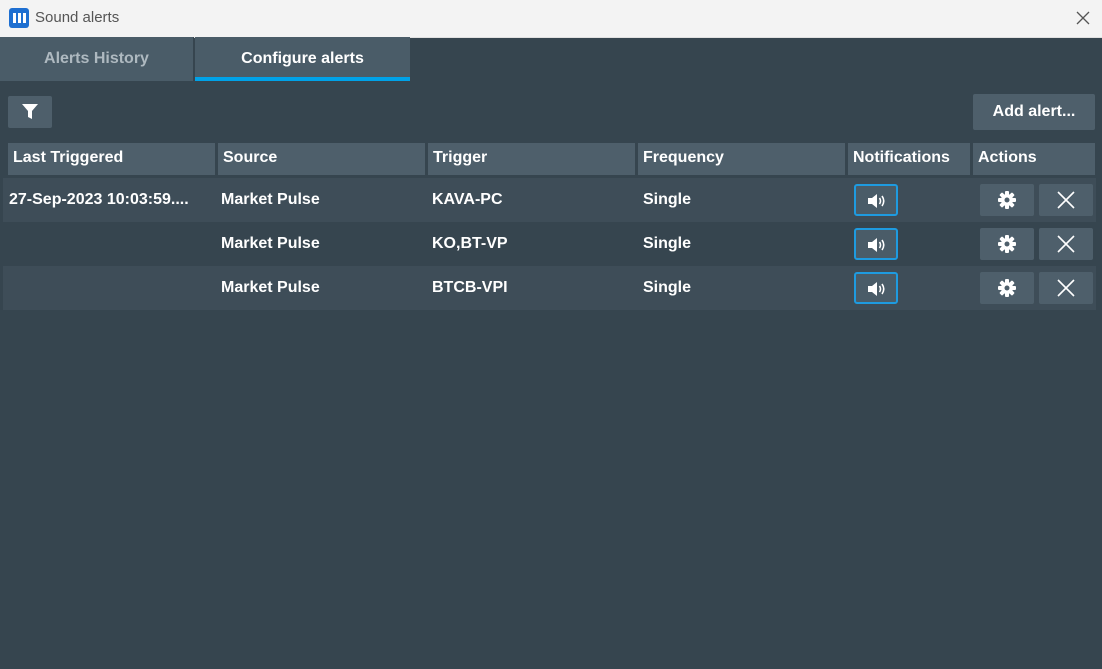  What do you see at coordinates (551, 244) in the screenshot?
I see `table-row: Market Pulse KO,BT-VP Single` at bounding box center [551, 244].